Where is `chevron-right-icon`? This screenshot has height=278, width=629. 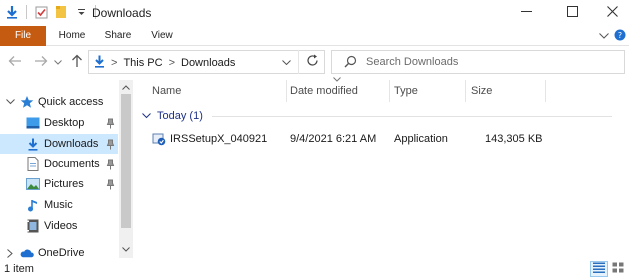 chevron-right-icon is located at coordinates (10, 253).